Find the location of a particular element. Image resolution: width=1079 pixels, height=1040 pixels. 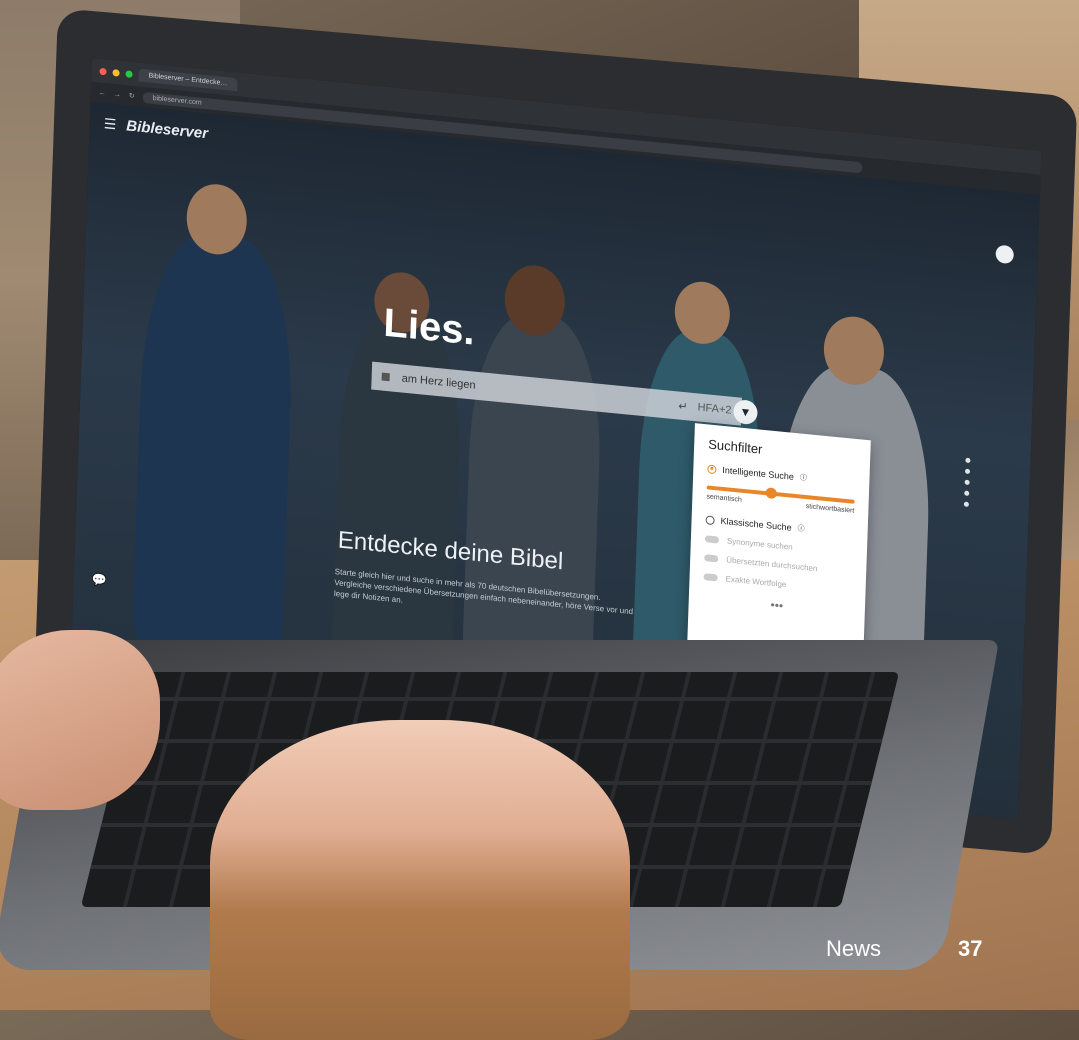

carousel-dots is located at coordinates (967, 482).